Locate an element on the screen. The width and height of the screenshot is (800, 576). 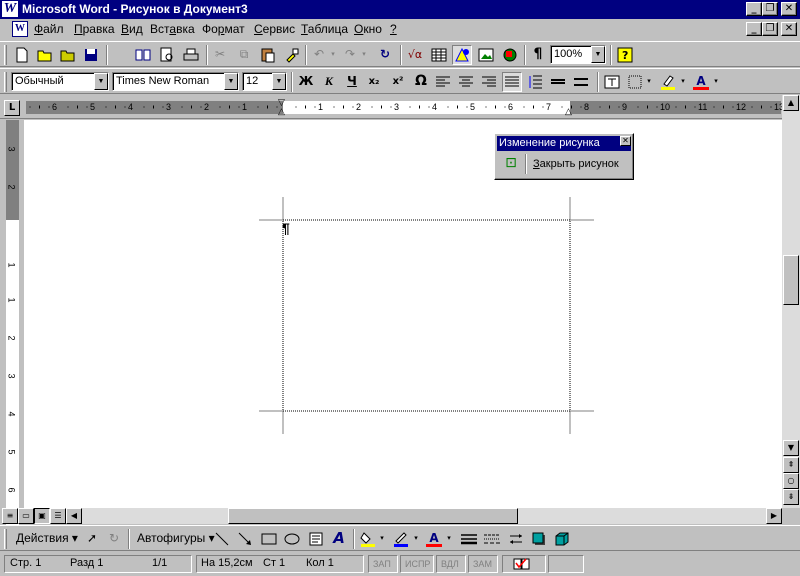
cut-scissors-icon: ✂ is located at coordinates (220, 55).